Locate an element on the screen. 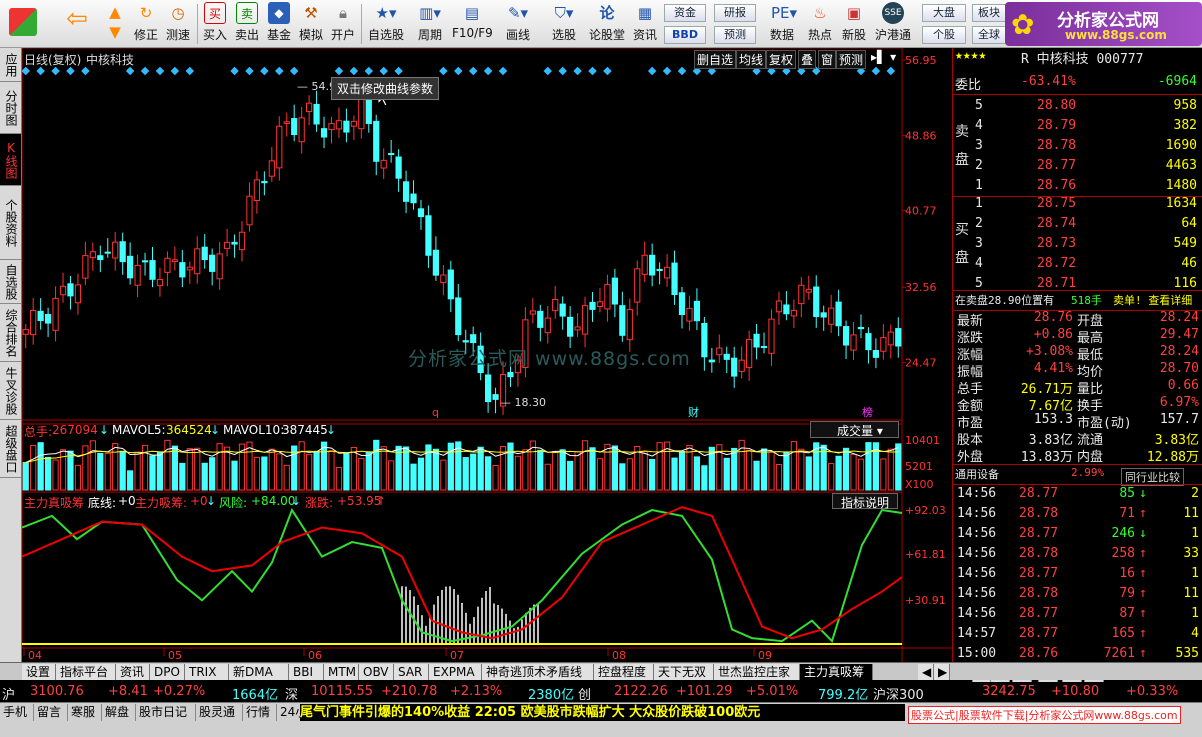  volume-indicator-dropdown: 成交量 ▾ is located at coordinates (854, 429).